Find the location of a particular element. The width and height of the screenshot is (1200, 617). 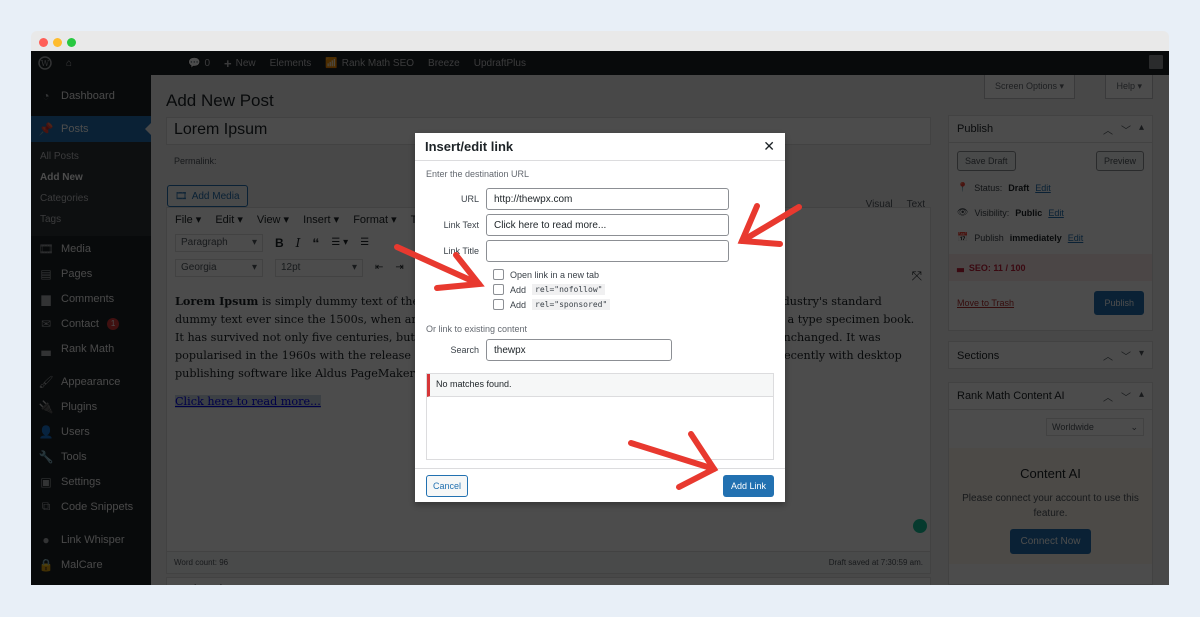

close-icon: ✕ is located at coordinates (769, 146).